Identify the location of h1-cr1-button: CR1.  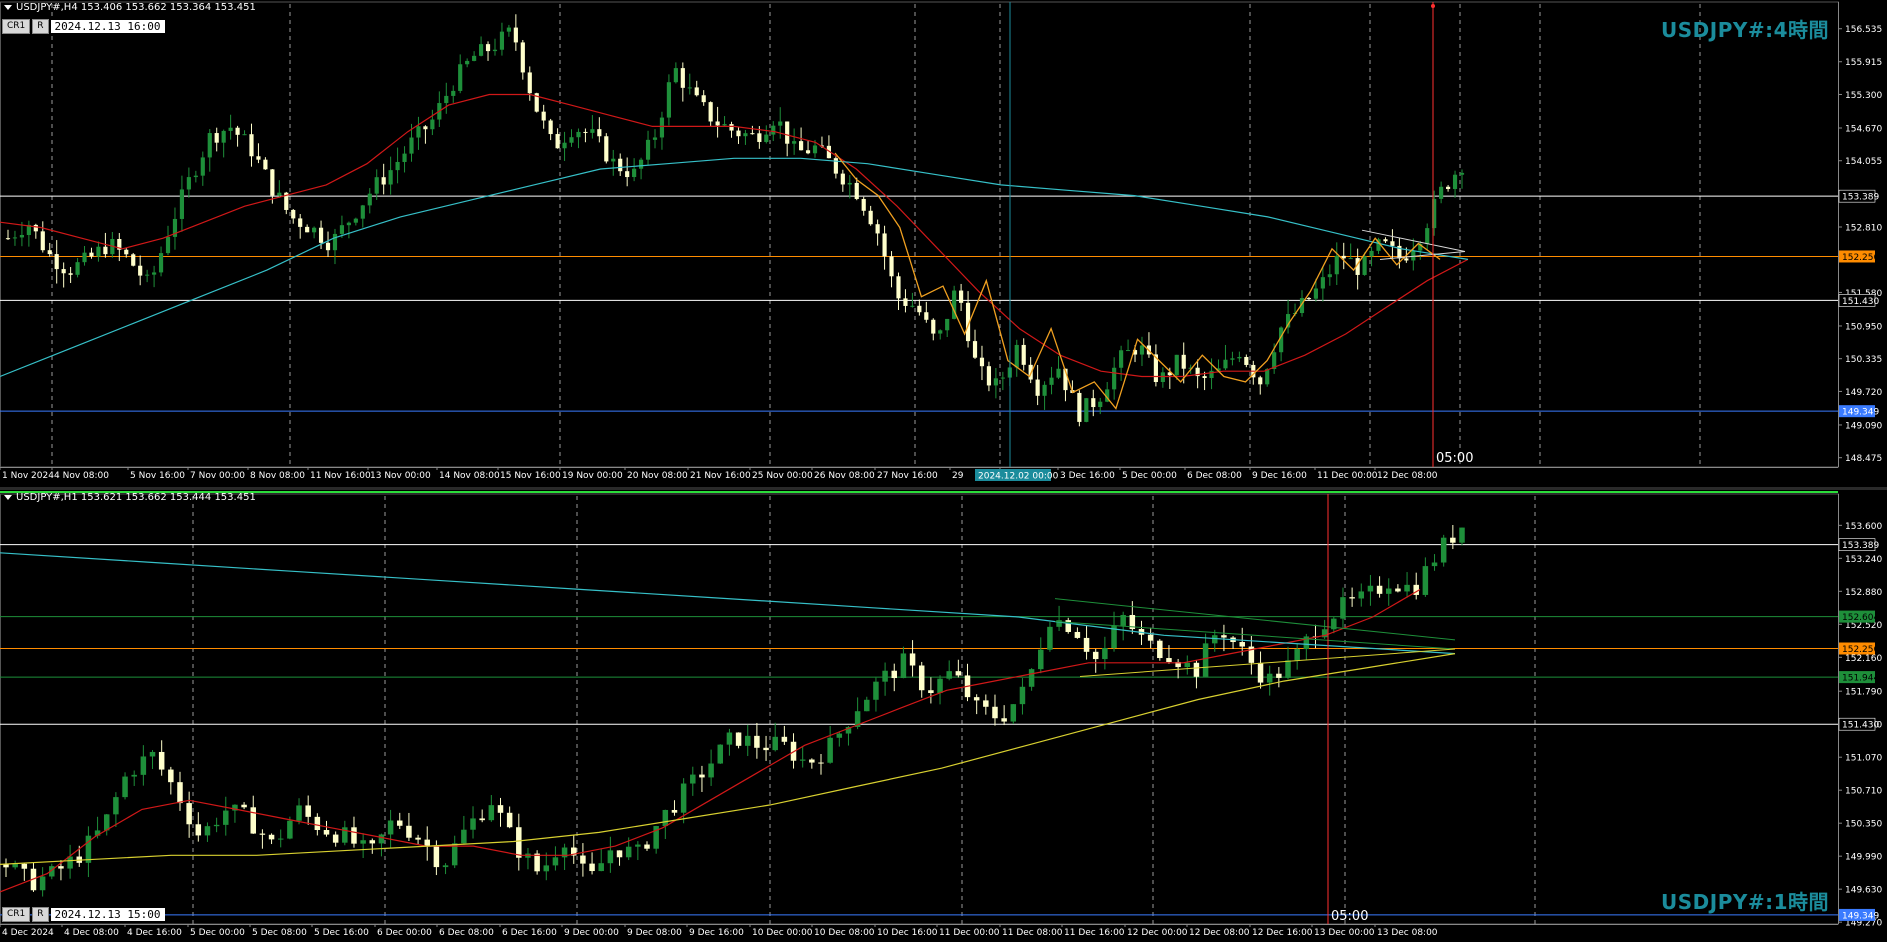
(16, 914).